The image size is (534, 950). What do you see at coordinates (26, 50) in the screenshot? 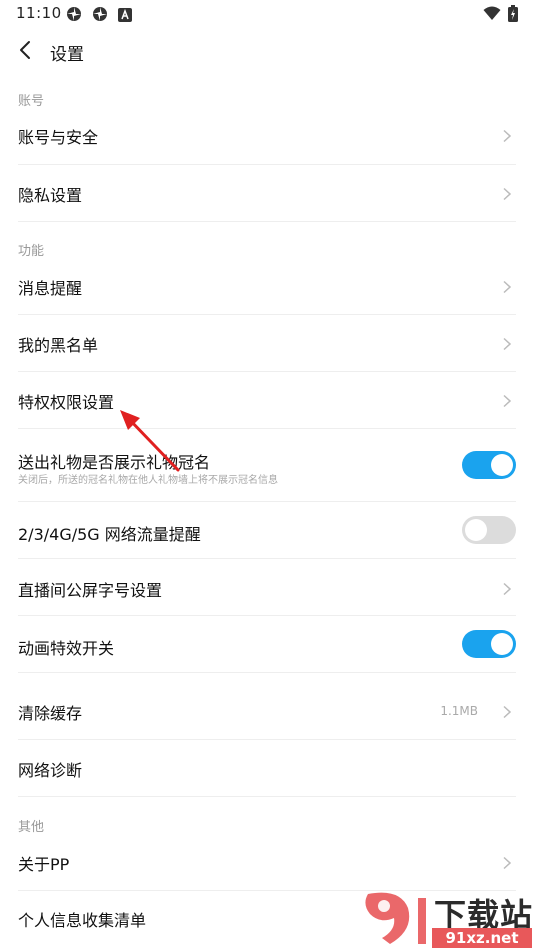
I see `back-arrow-icon` at bounding box center [26, 50].